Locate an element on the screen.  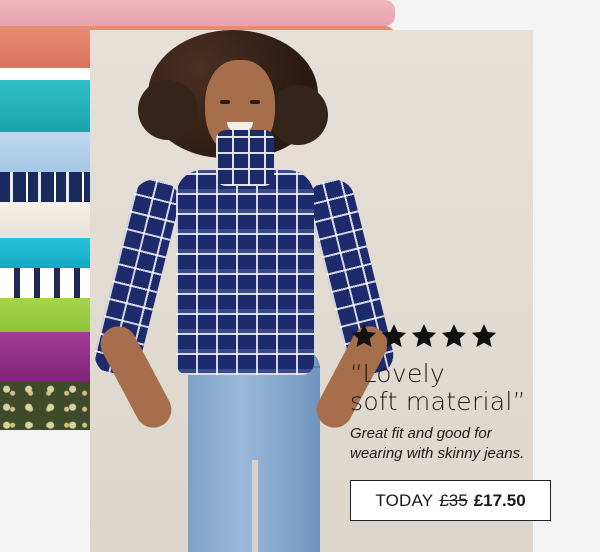
sale-price: £17.50 is located at coordinates (499, 500).